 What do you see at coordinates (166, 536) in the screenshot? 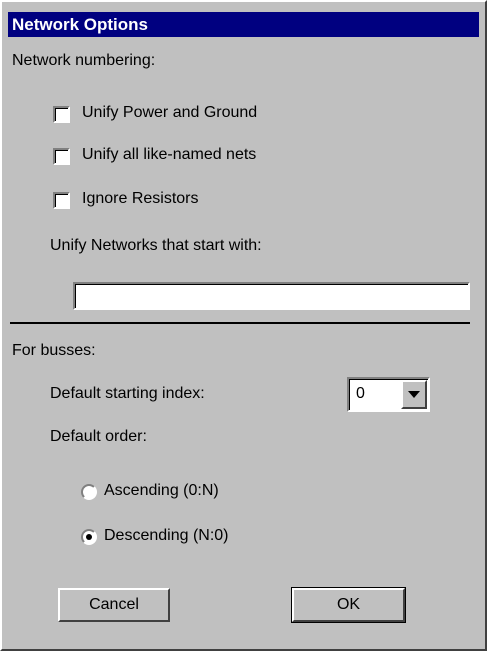
I see `descending-label: Descending (N:0)` at bounding box center [166, 536].